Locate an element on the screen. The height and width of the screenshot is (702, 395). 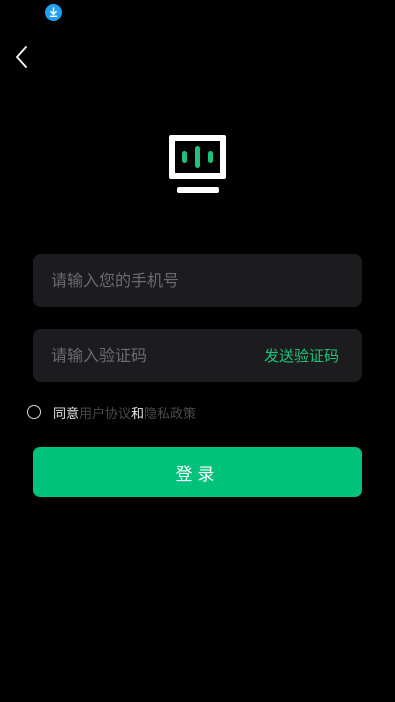
user-agreement-link: 用户协议 is located at coordinates (105, 412).